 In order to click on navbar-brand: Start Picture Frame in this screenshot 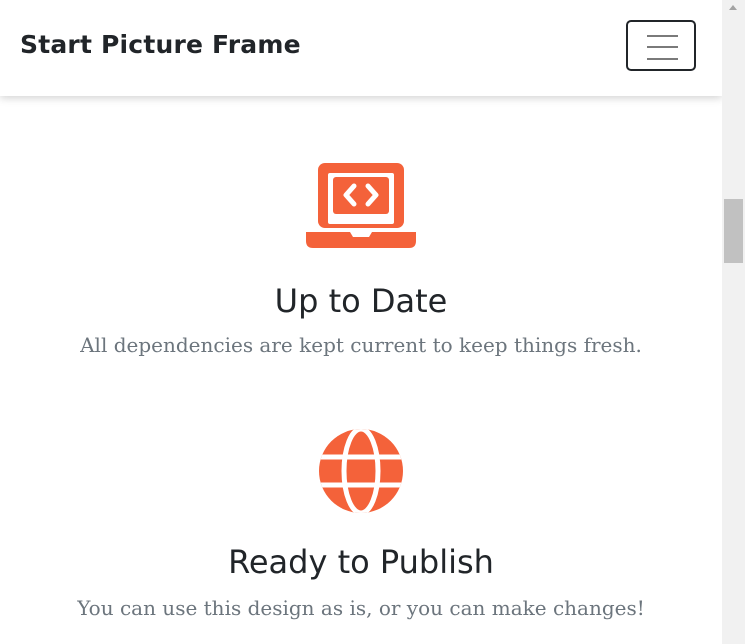, I will do `click(160, 44)`.